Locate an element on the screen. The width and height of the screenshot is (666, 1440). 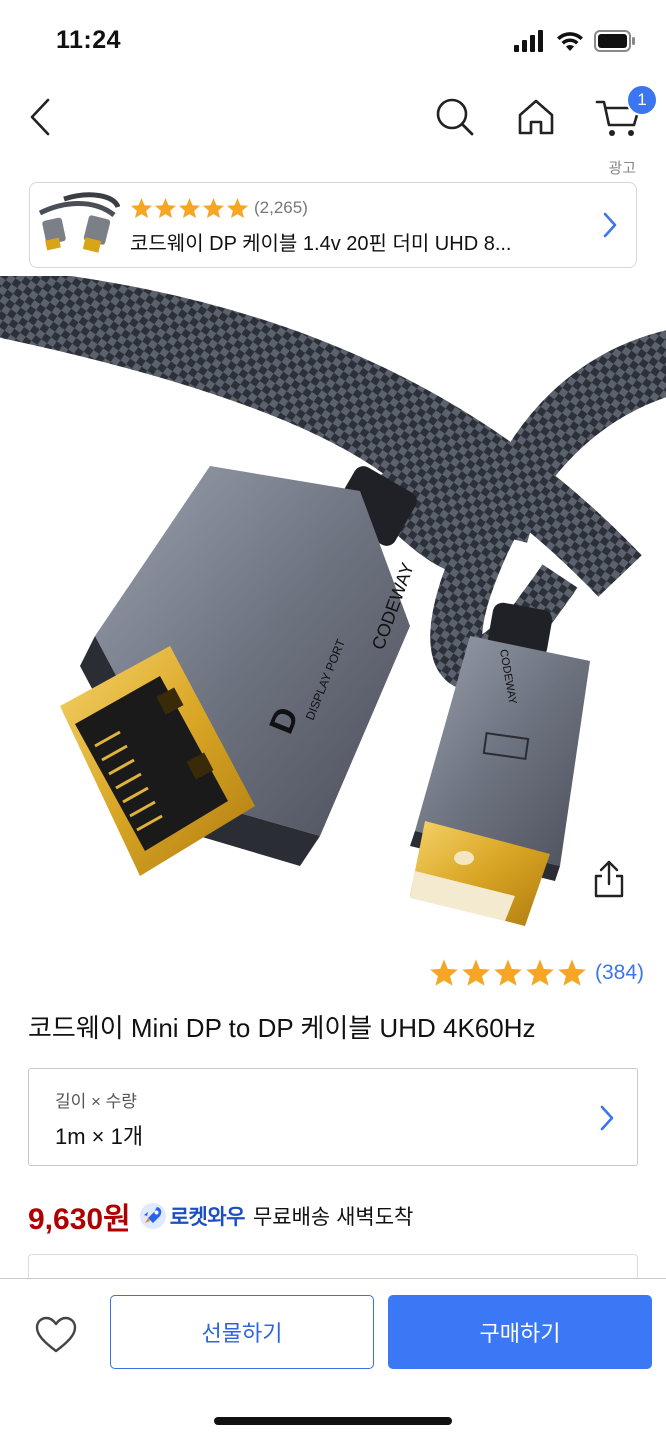
bottom-action-bar: 선물하기 구매하기 is located at coordinates (333, 1359).